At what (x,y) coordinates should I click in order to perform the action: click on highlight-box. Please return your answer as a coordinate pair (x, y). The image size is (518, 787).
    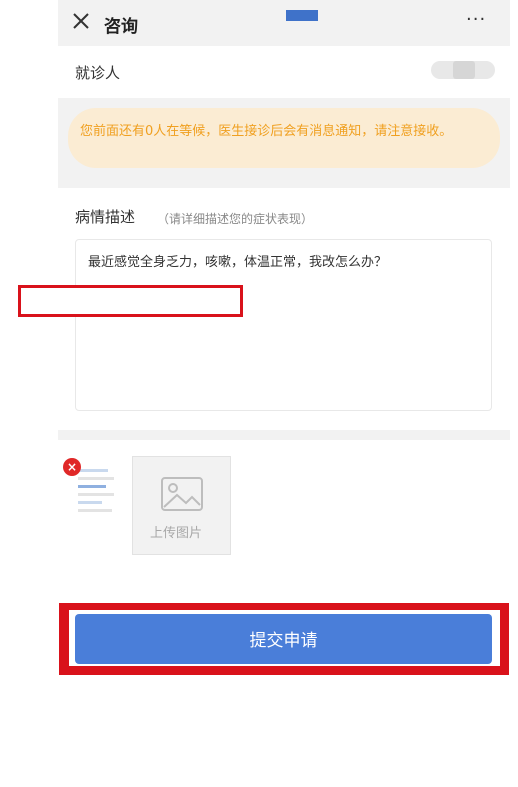
    Looking at the image, I should click on (130, 301).